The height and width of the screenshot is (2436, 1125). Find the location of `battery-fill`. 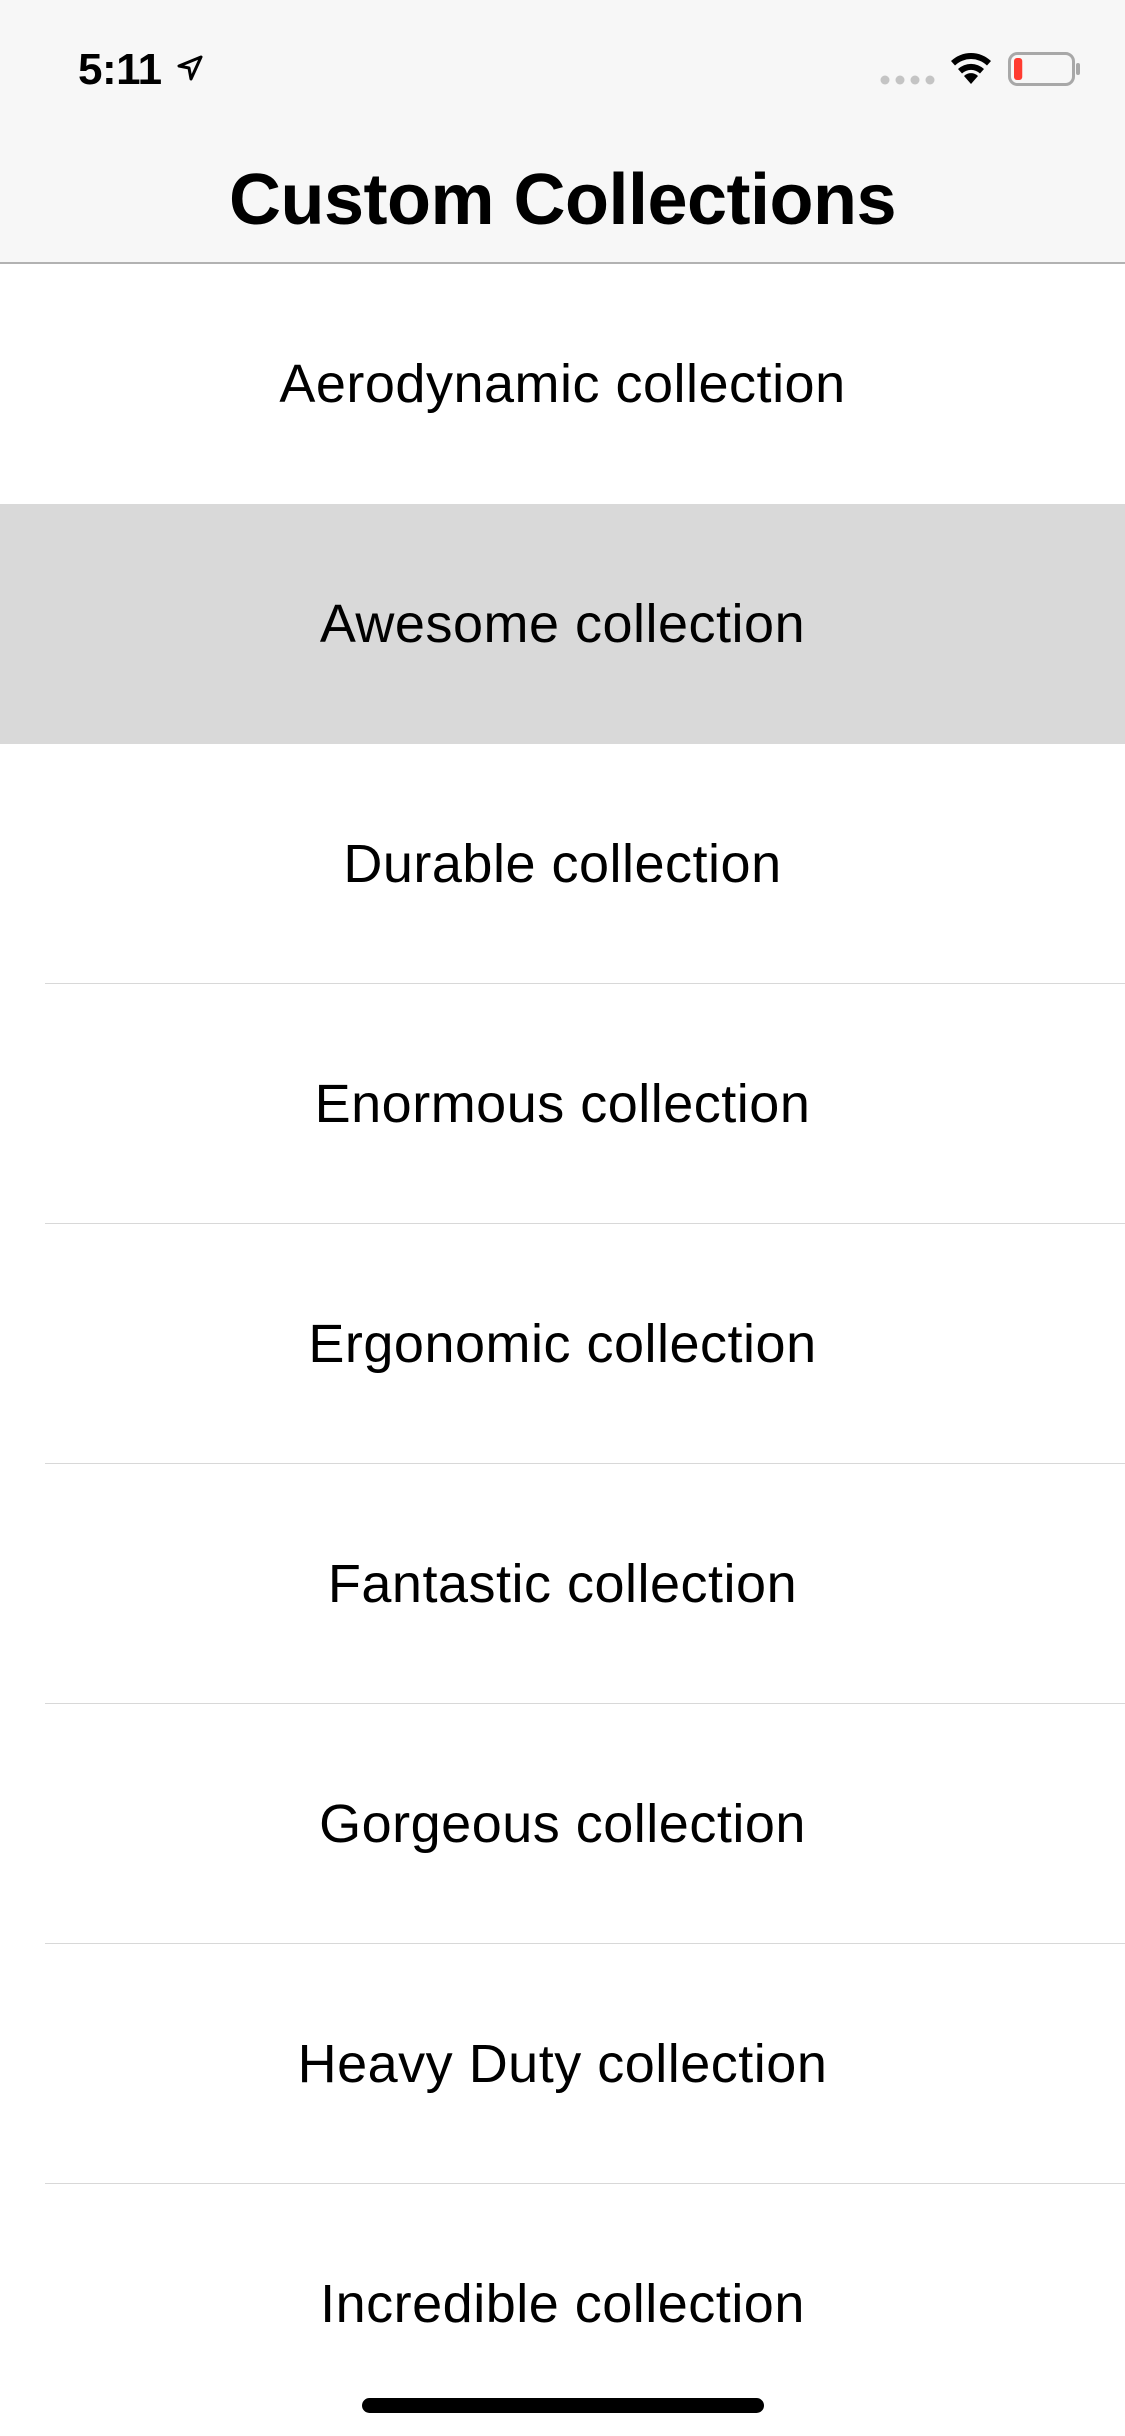

battery-fill is located at coordinates (1018, 69).